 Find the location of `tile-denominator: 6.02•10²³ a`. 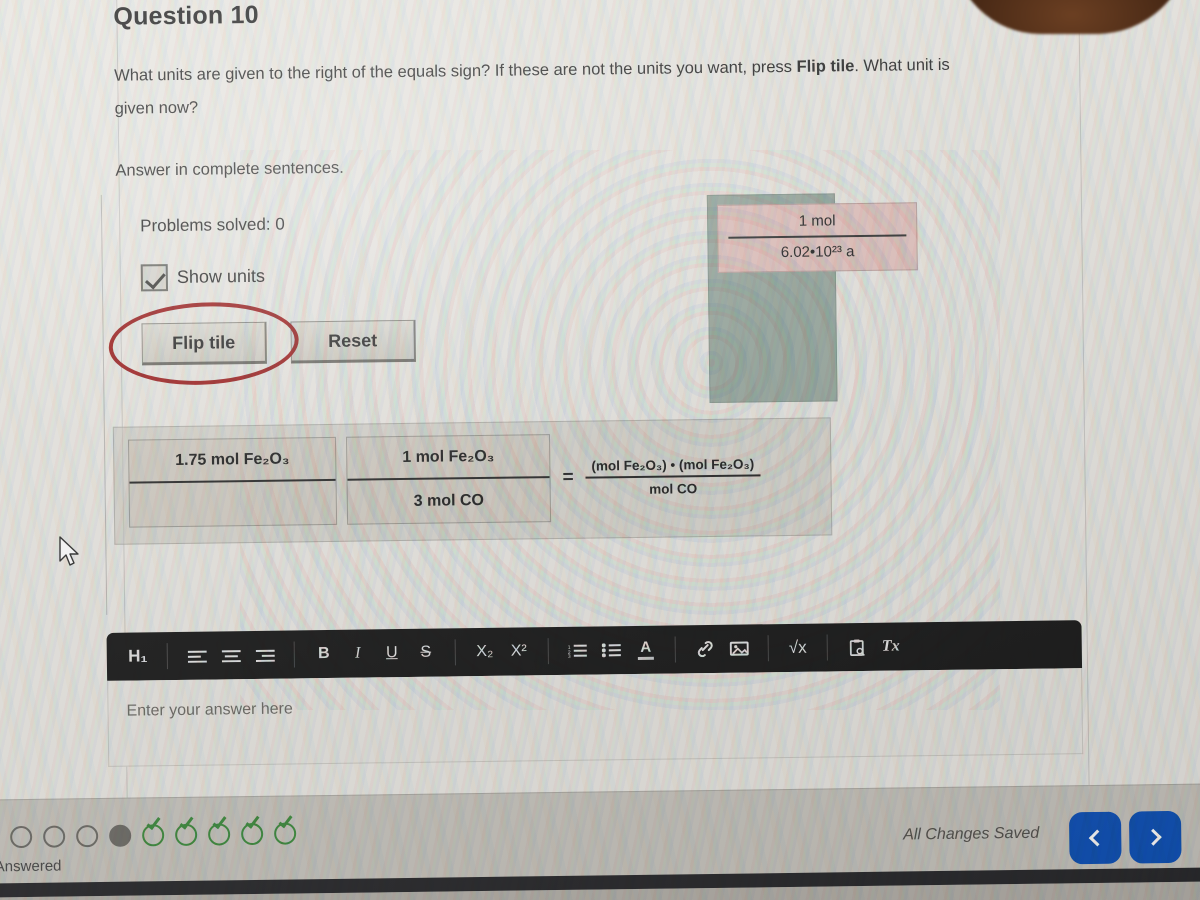

tile-denominator: 6.02•10²³ a is located at coordinates (817, 252).